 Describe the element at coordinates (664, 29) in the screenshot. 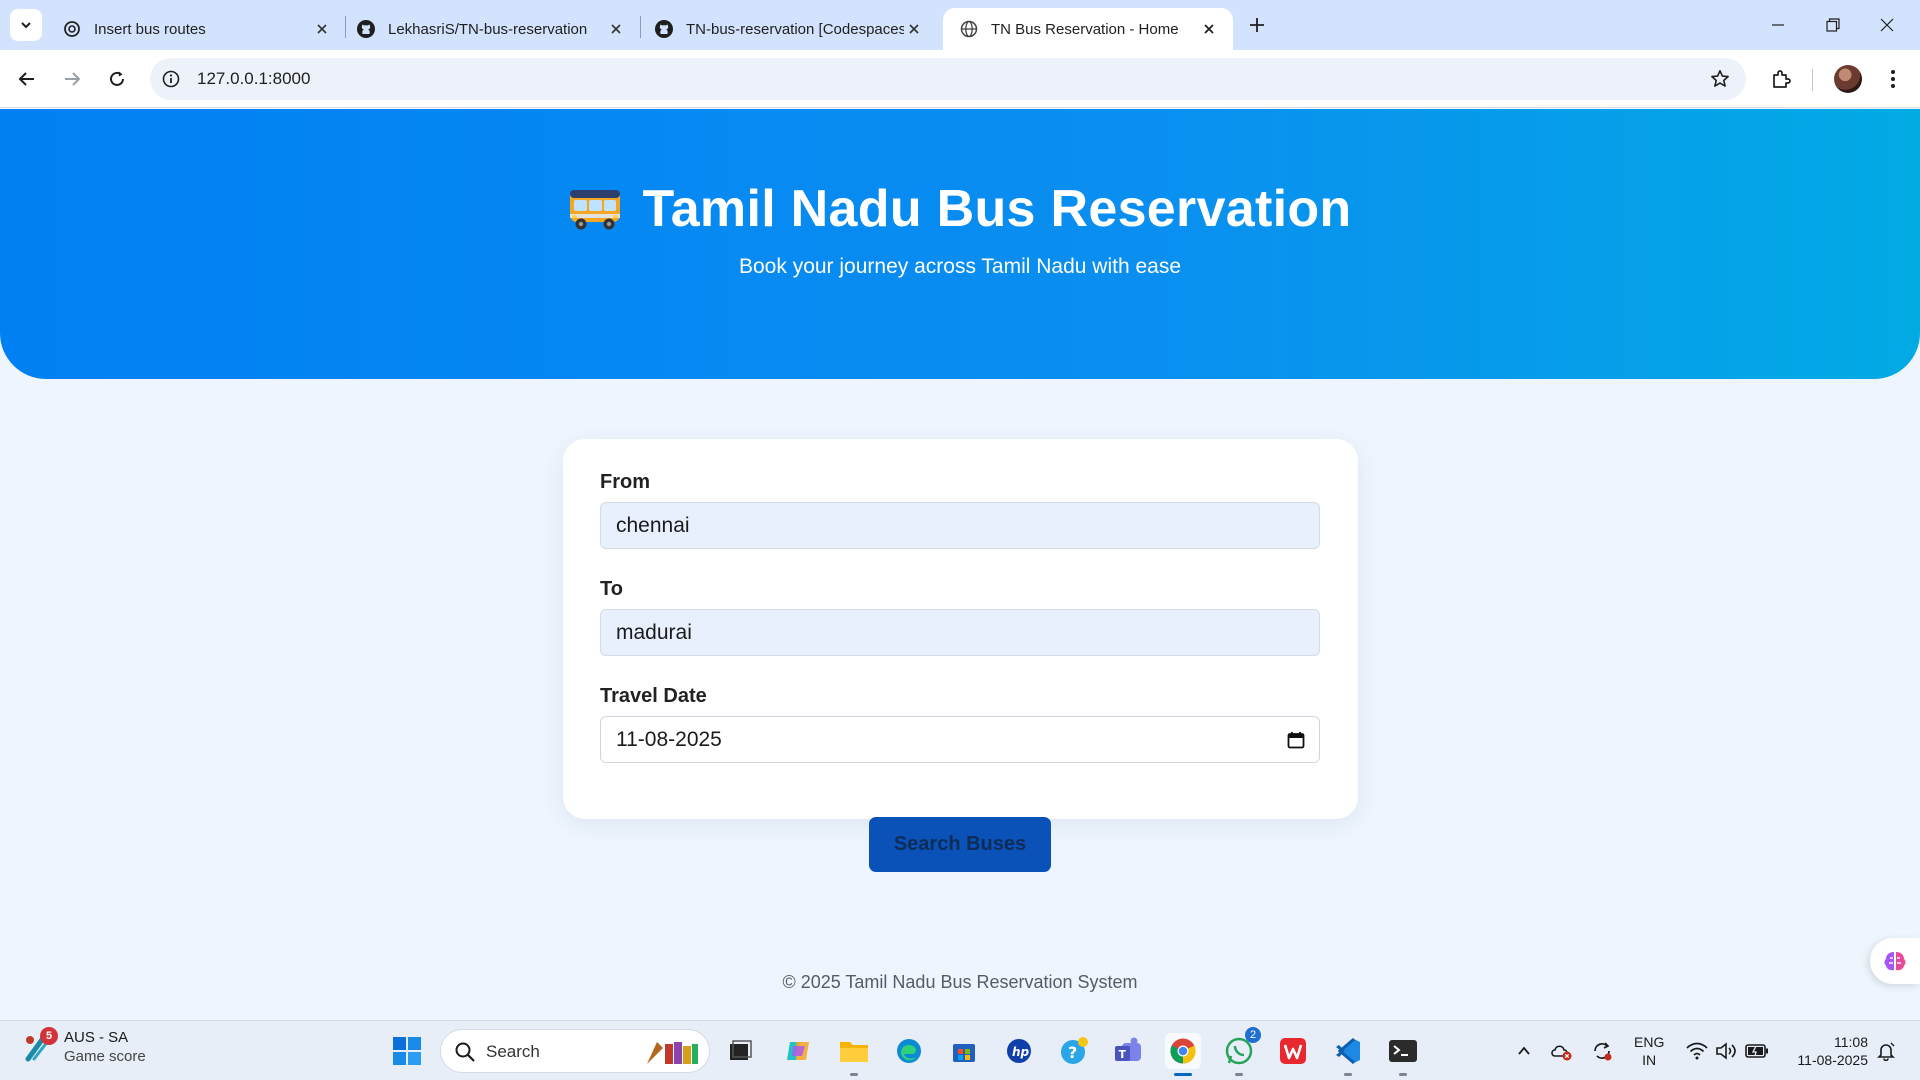

I see `github-icon` at that location.